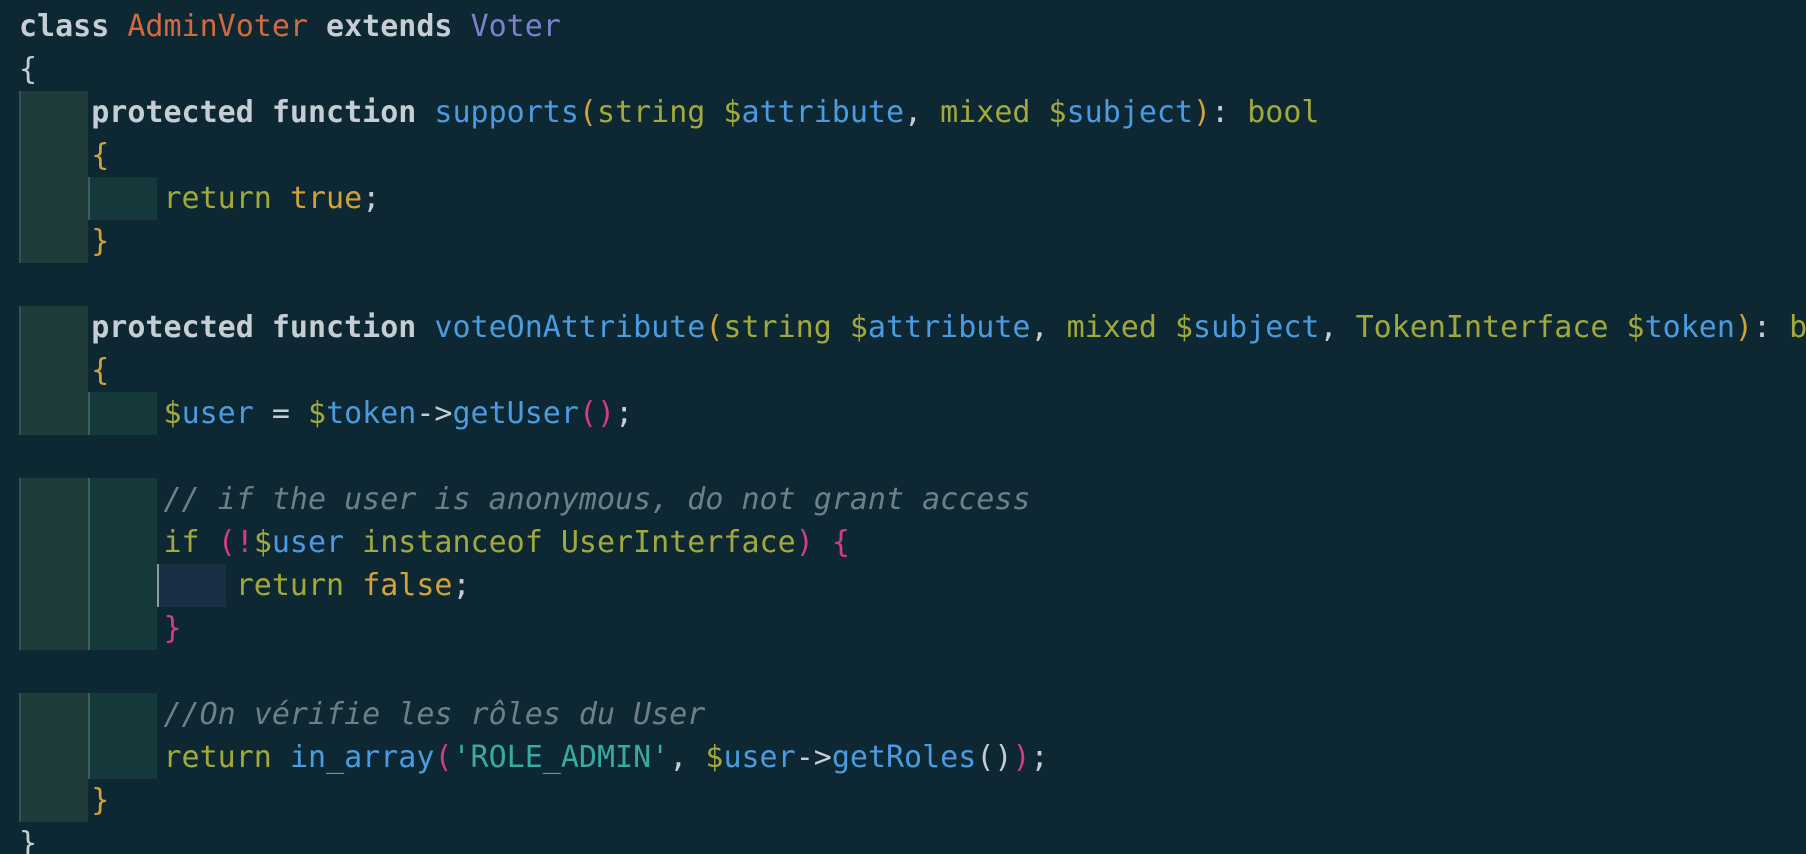 The width and height of the screenshot is (1806, 854). Describe the element at coordinates (217, 26) in the screenshot. I see `code-token: AdminVoter` at that location.